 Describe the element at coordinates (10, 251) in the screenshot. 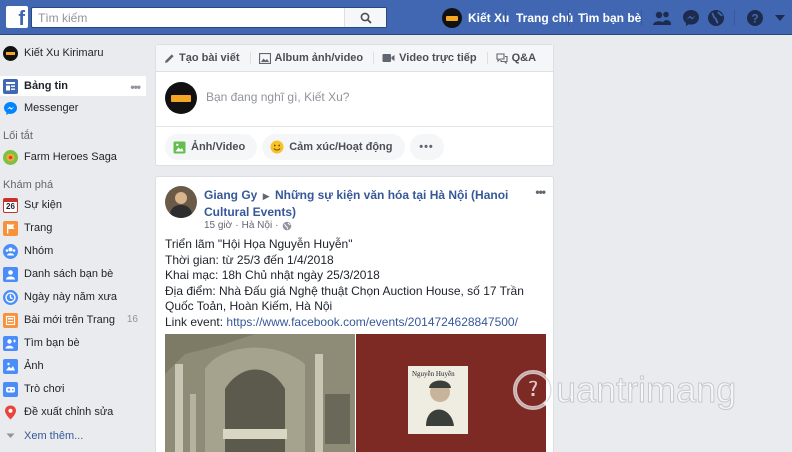

I see `groups-icon` at that location.